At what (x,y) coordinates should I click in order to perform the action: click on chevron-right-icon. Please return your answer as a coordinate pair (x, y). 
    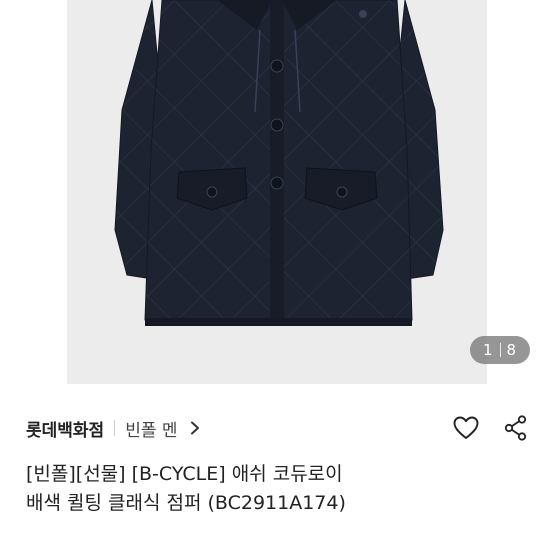
    Looking at the image, I should click on (194, 428).